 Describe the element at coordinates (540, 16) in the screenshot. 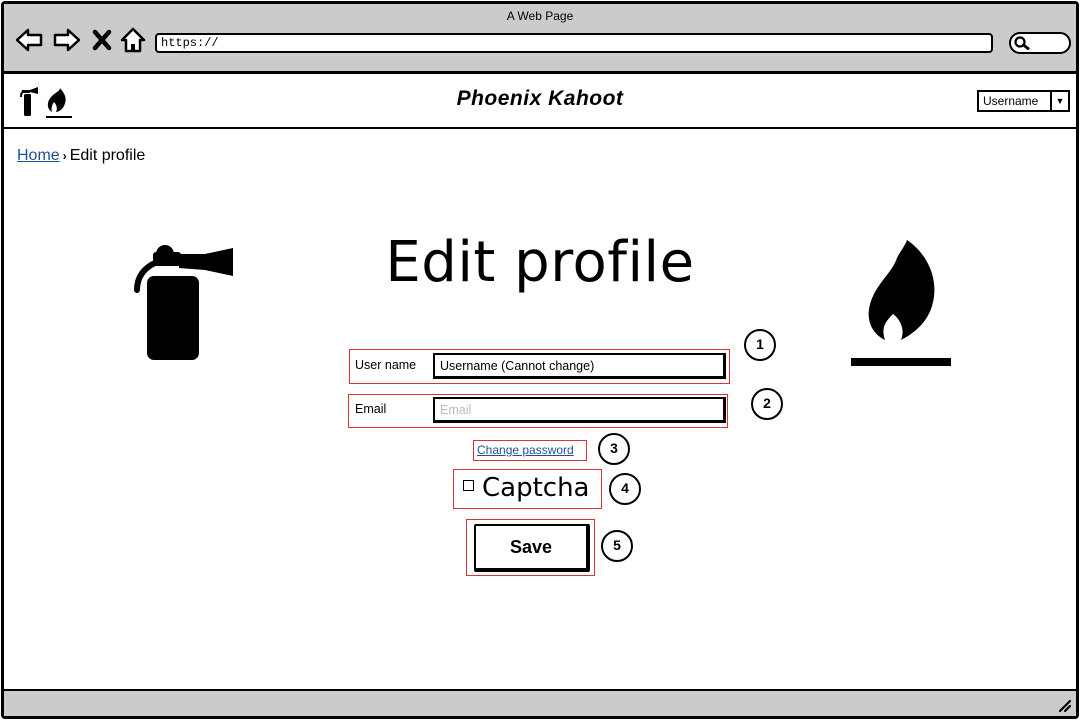

I see `window-title: A Web Page` at that location.